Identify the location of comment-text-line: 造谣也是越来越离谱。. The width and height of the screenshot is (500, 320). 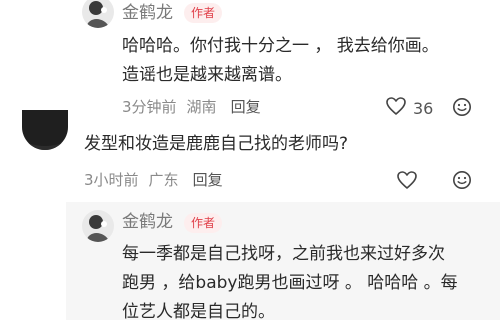
(207, 75).